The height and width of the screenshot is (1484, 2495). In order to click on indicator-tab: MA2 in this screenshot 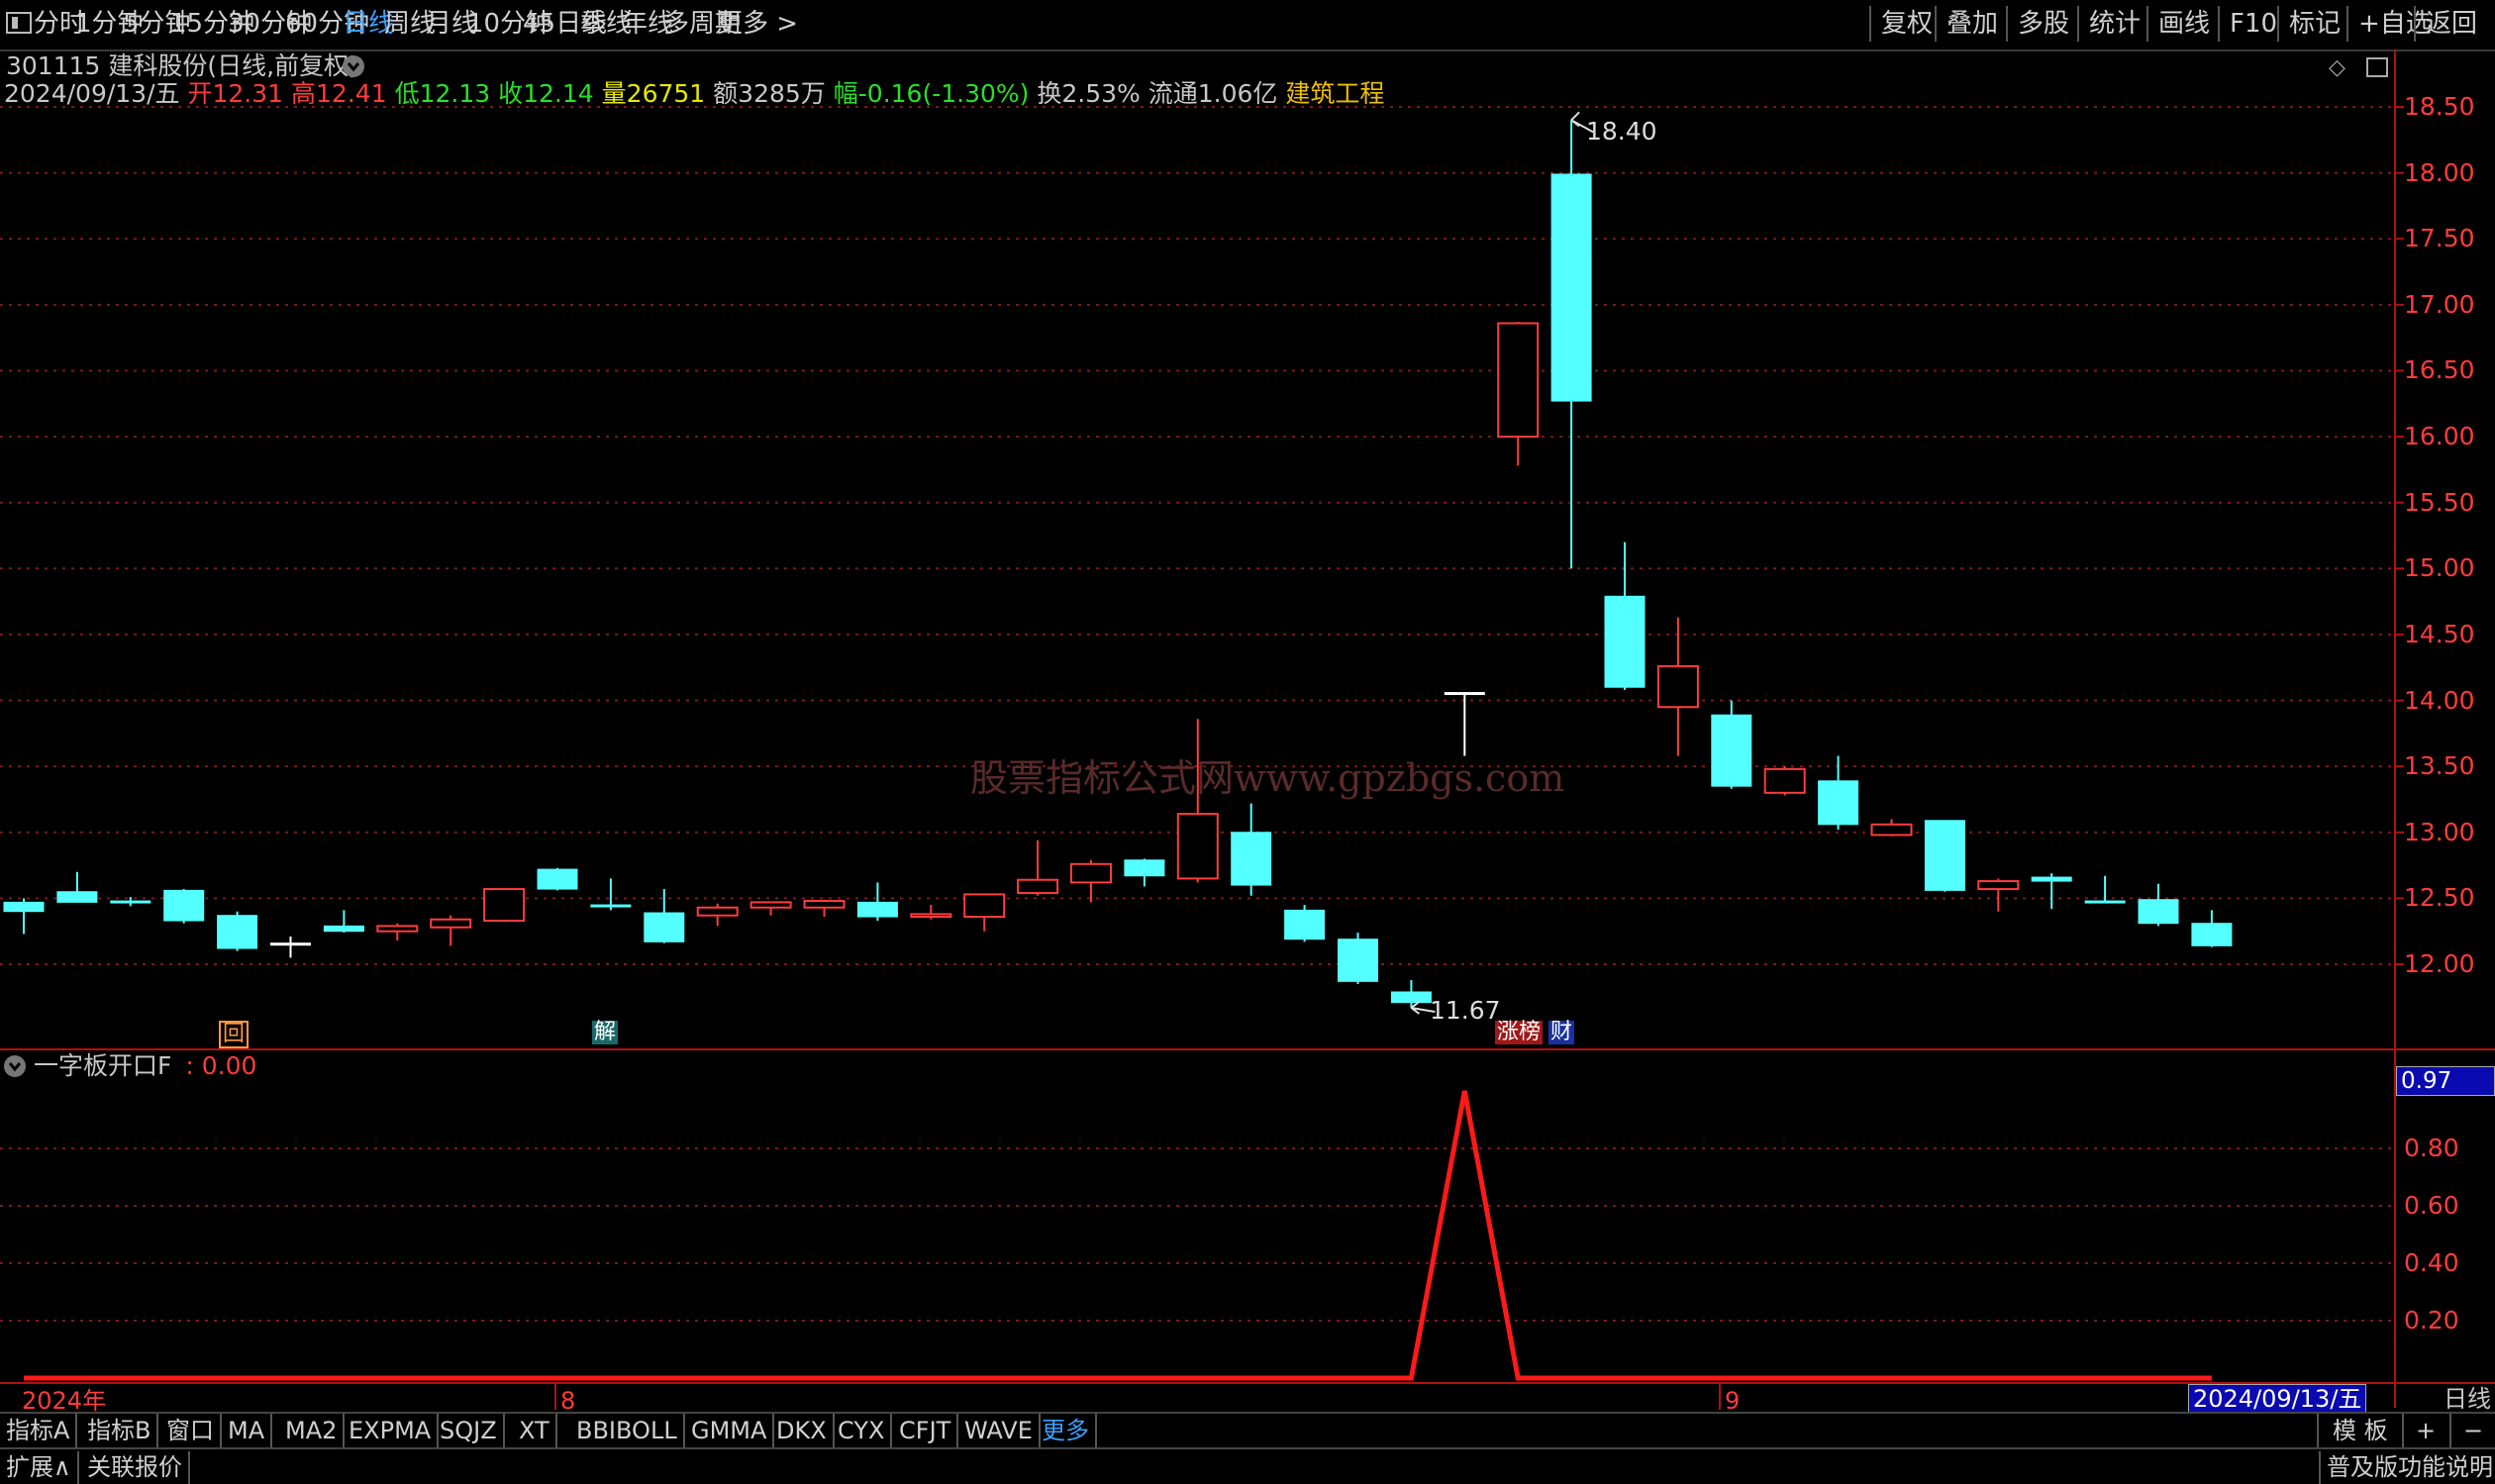, I will do `click(312, 1430)`.